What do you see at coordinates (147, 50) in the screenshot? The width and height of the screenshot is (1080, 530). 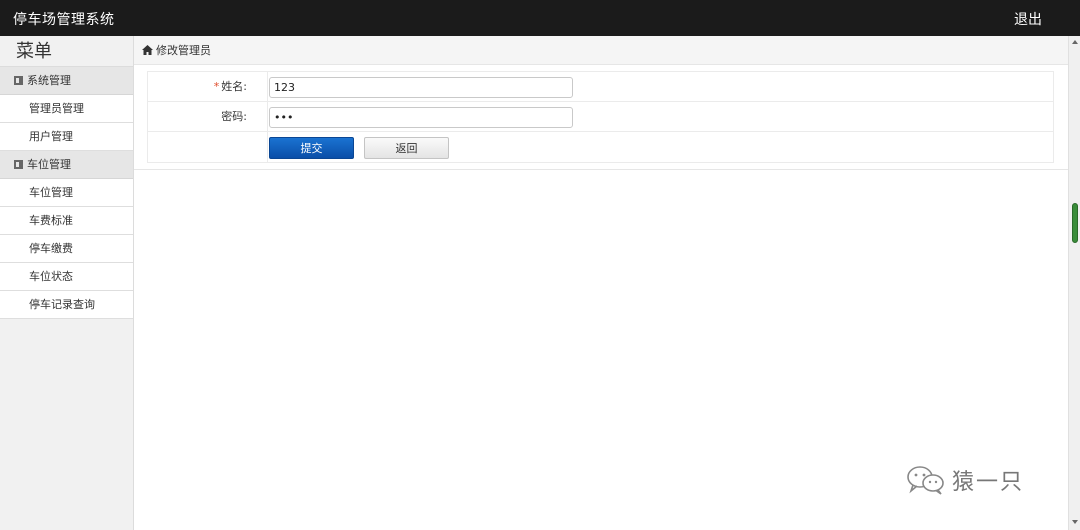 I see `home-icon` at bounding box center [147, 50].